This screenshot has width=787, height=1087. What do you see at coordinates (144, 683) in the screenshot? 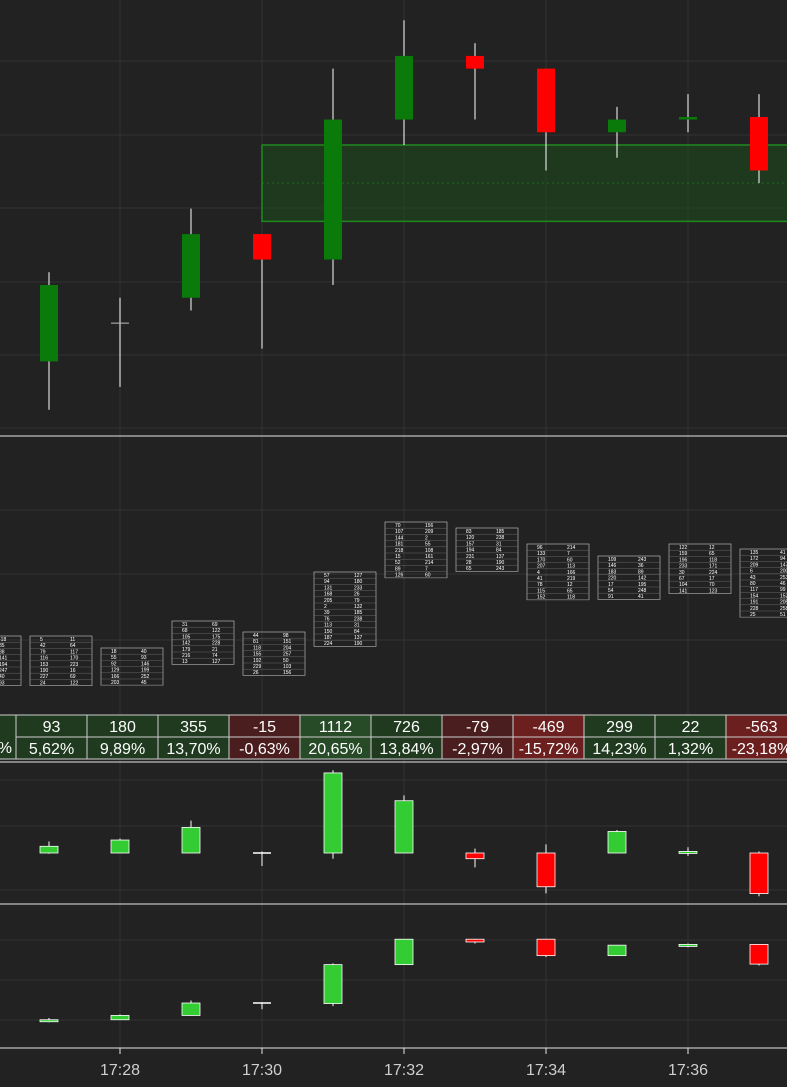
I see `footprint-ask: 45` at bounding box center [144, 683].